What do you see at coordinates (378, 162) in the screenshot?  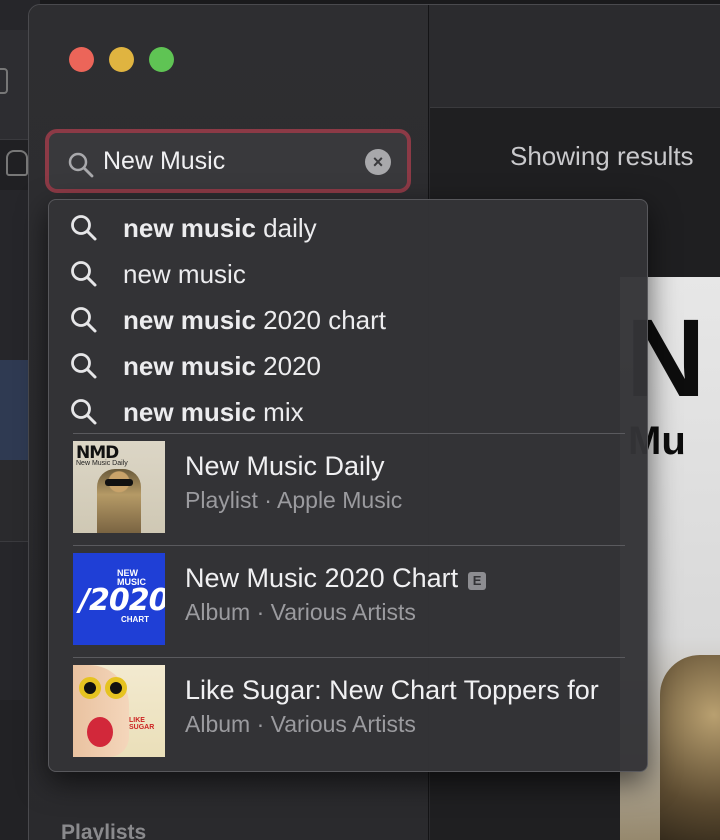 I see `clear-icon: ×` at bounding box center [378, 162].